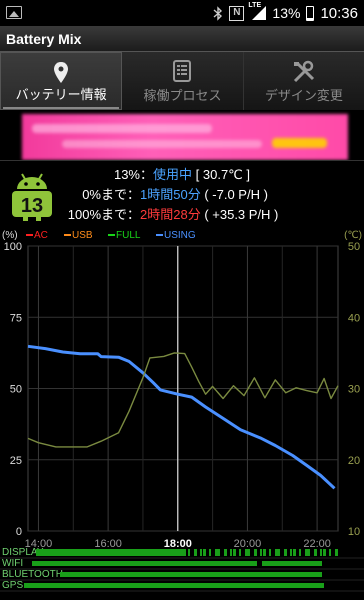 The image size is (364, 600). What do you see at coordinates (317, 544) in the screenshot?
I see `x-tick-label: 22:00` at bounding box center [317, 544].